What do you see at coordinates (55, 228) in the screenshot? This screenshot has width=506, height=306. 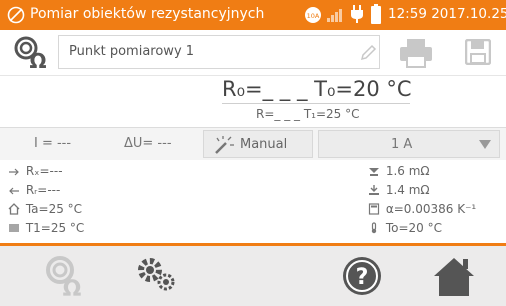 I see `object-temp-value: T1=25 °C` at bounding box center [55, 228].